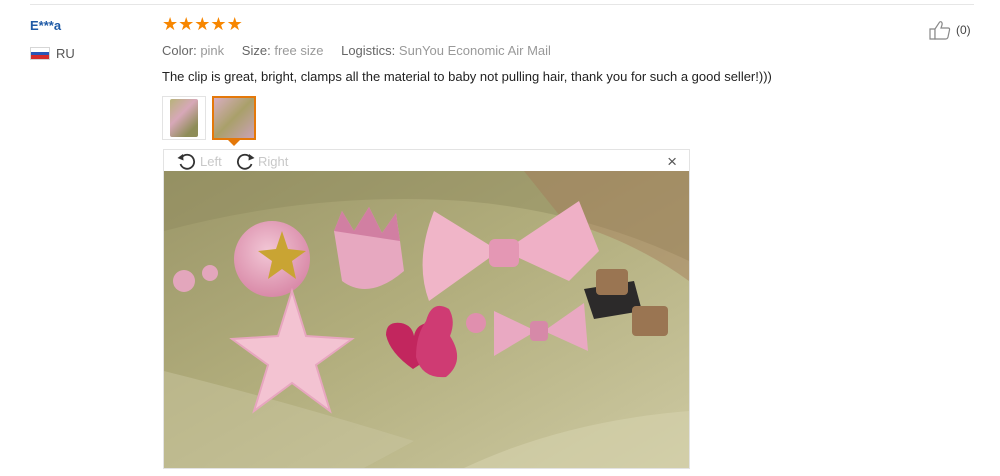  Describe the element at coordinates (52, 53) in the screenshot. I see `reviewer-country: RU` at that location.